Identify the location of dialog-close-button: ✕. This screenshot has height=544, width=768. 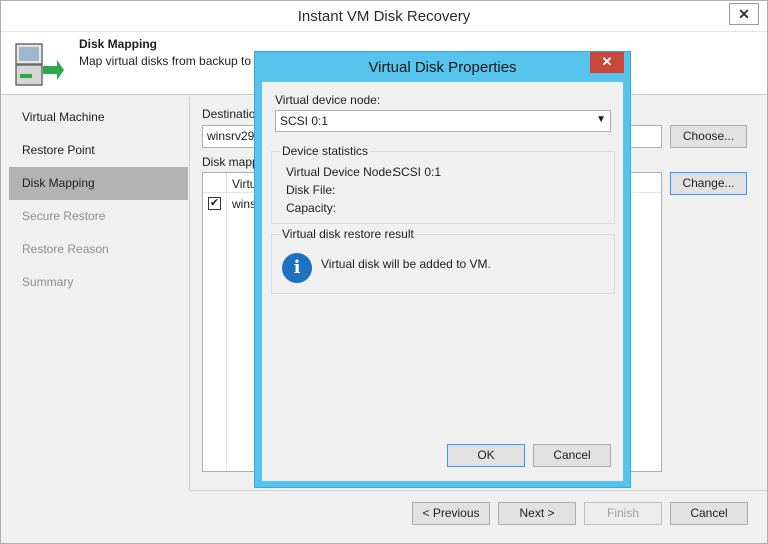
(607, 62).